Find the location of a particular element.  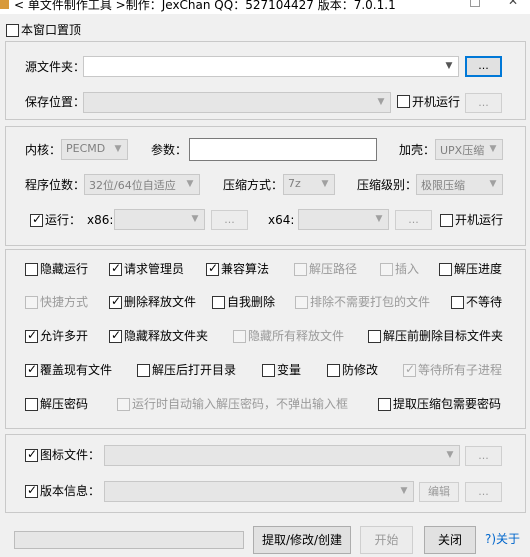

icon-file-combo: ▼ is located at coordinates (282, 455).